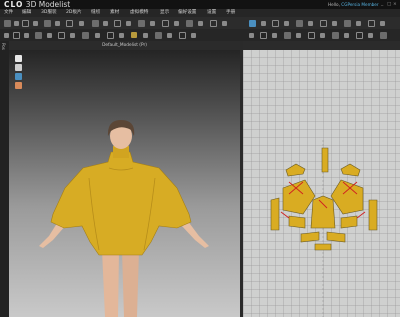 The height and width of the screenshot is (317, 400). Describe the element at coordinates (81, 23) in the screenshot. I see `layer-icon` at that location.